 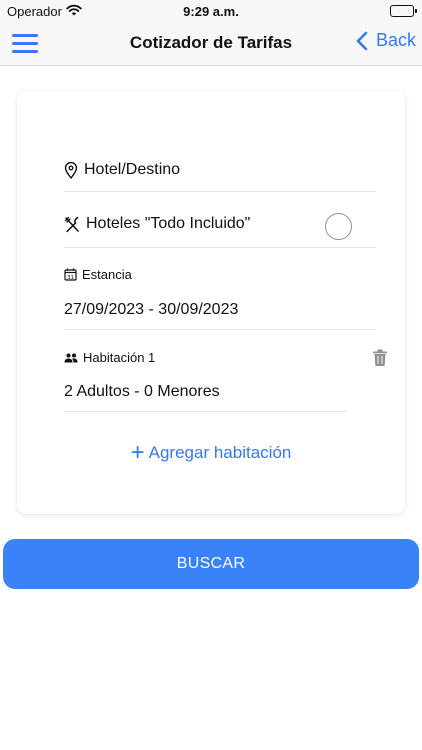 I want to click on battery-icon, so click(x=403, y=11).